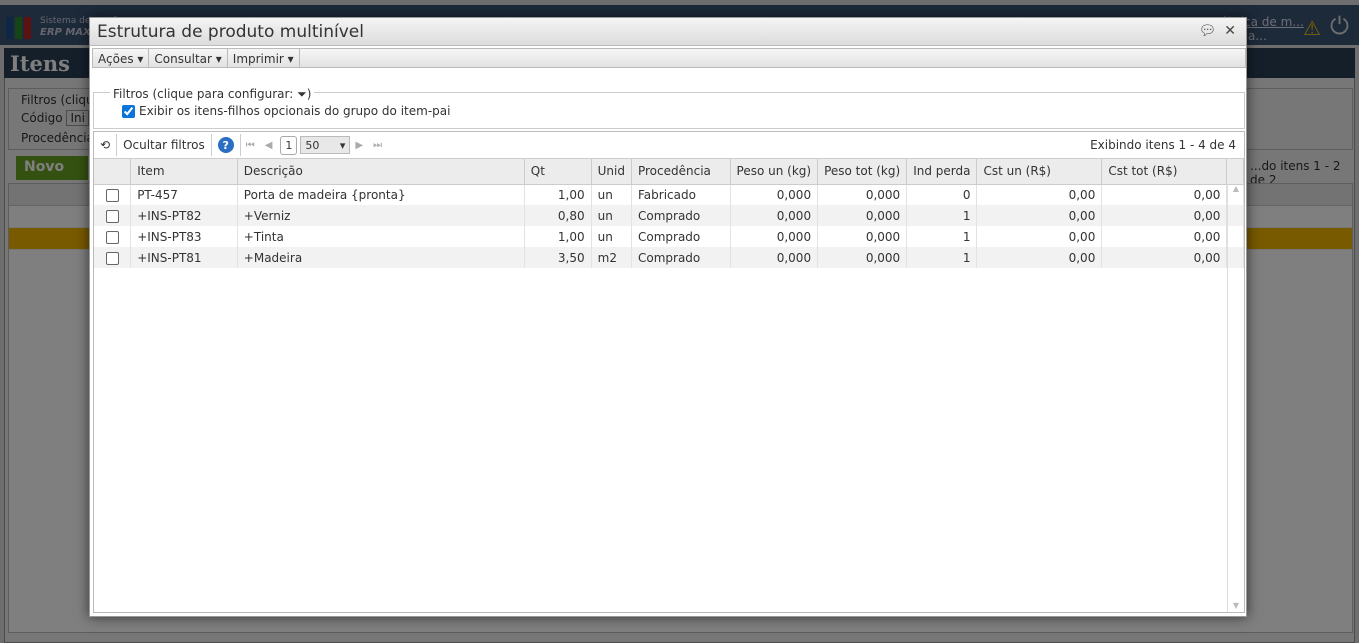 The image size is (1359, 643). I want to click on cell-description: Porta de madeira {pronta}, so click(381, 194).